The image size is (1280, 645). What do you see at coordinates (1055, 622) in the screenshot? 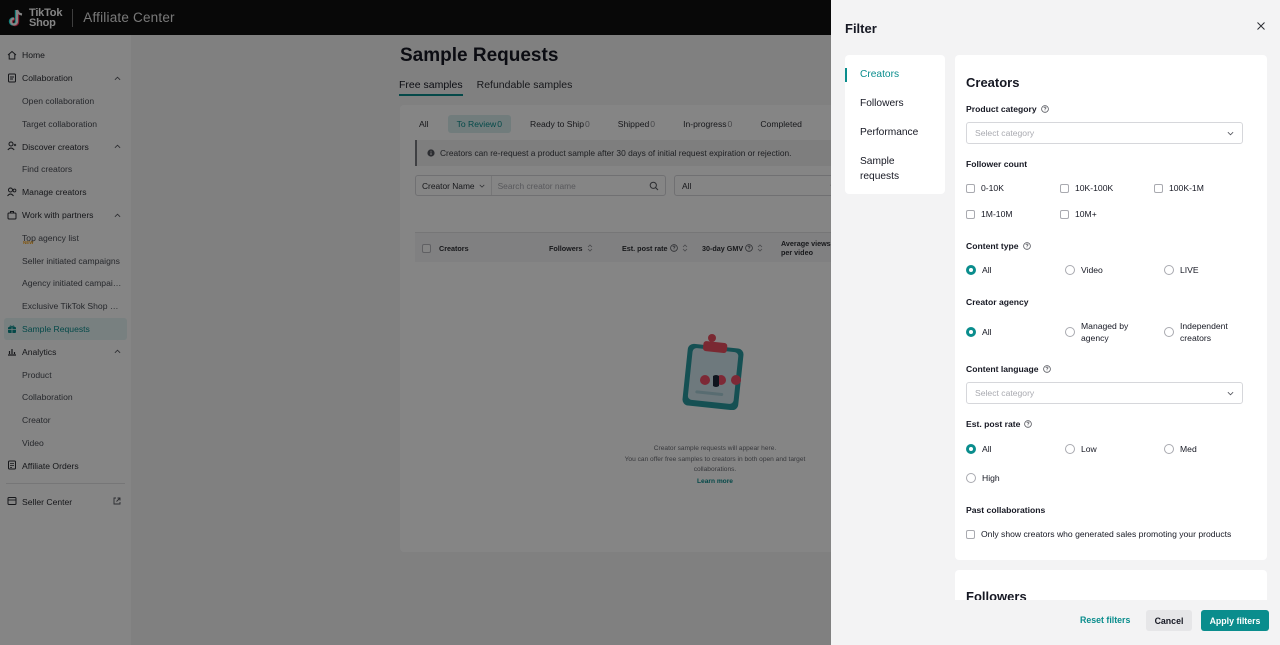
I see `drawer-footer: Reset filters Cancel Apply filters` at bounding box center [1055, 622].